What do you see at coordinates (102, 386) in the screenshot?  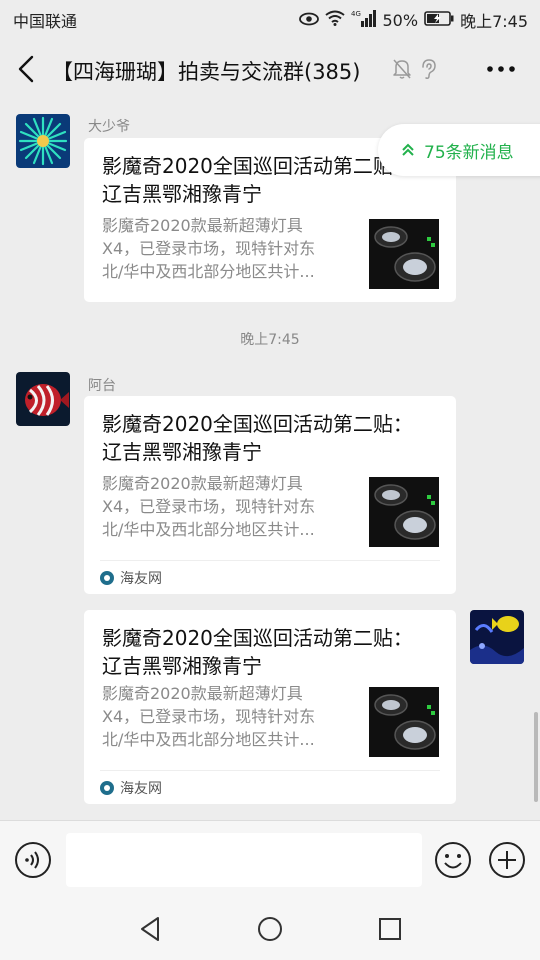 I see `sender-name-2: 阿台` at bounding box center [102, 386].